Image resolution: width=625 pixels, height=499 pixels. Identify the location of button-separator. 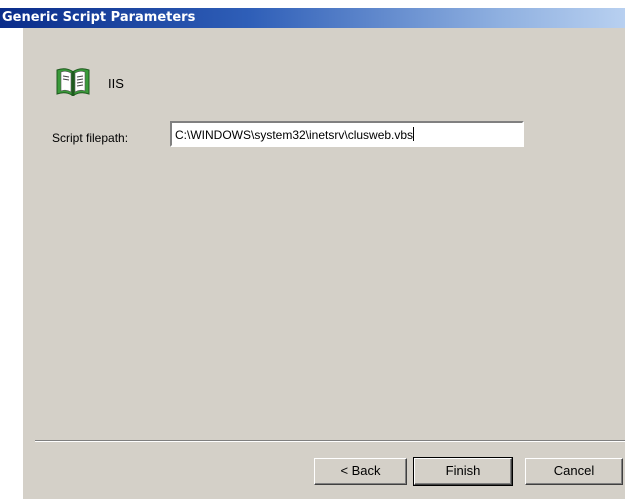
(330, 441).